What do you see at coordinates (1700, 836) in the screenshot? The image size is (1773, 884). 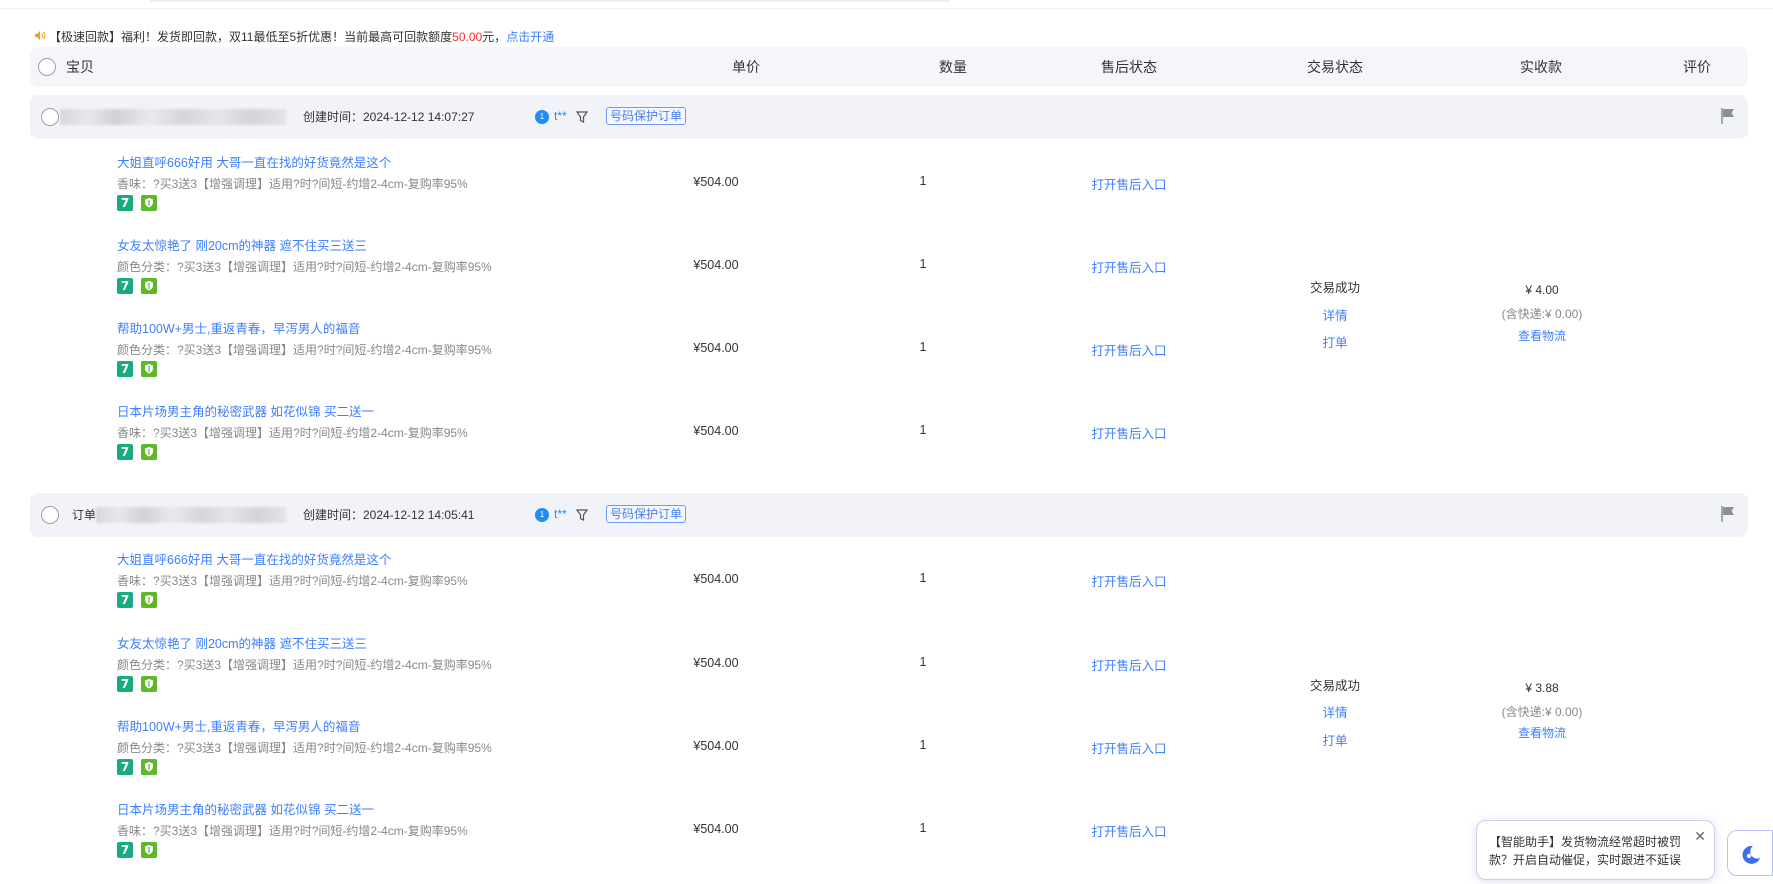 I see `close-icon: ✕` at bounding box center [1700, 836].